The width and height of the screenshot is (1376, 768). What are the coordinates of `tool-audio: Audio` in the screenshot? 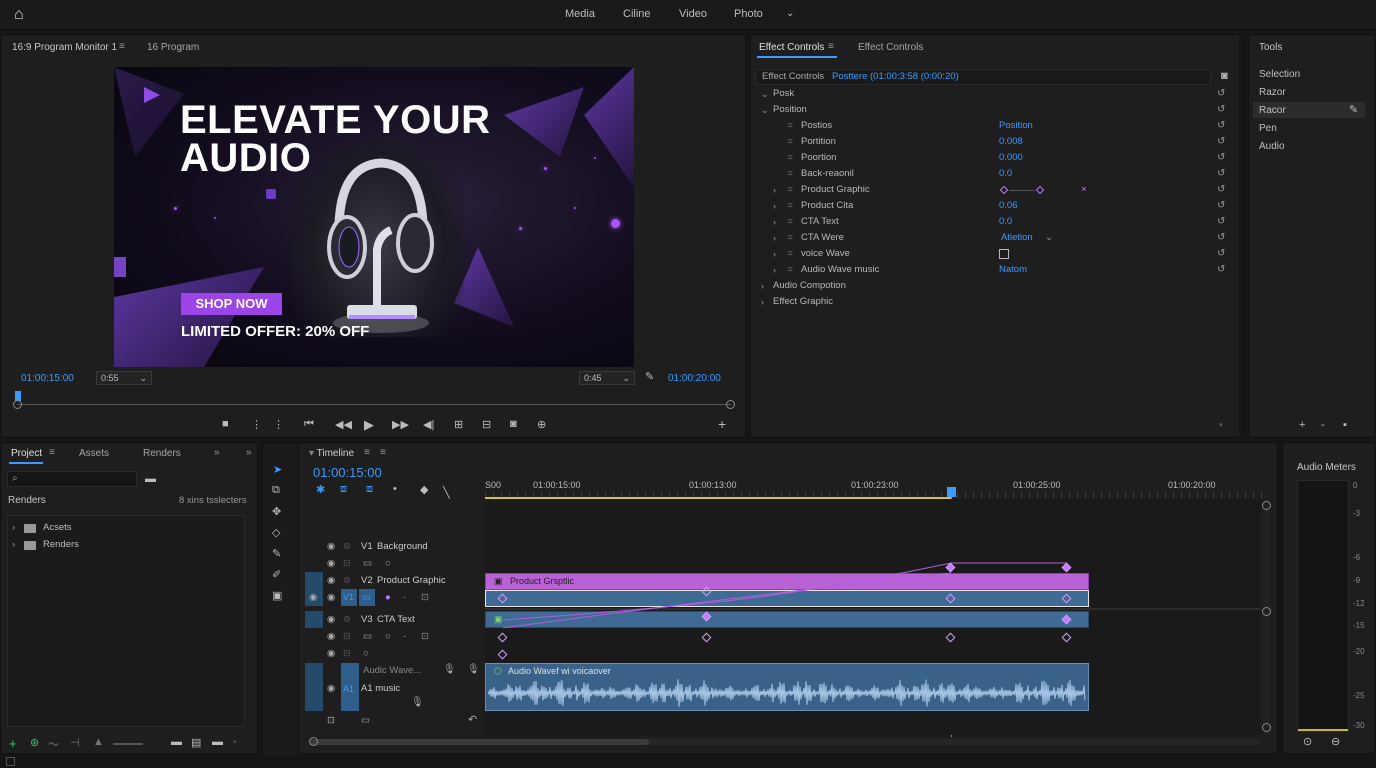 It's located at (1272, 146).